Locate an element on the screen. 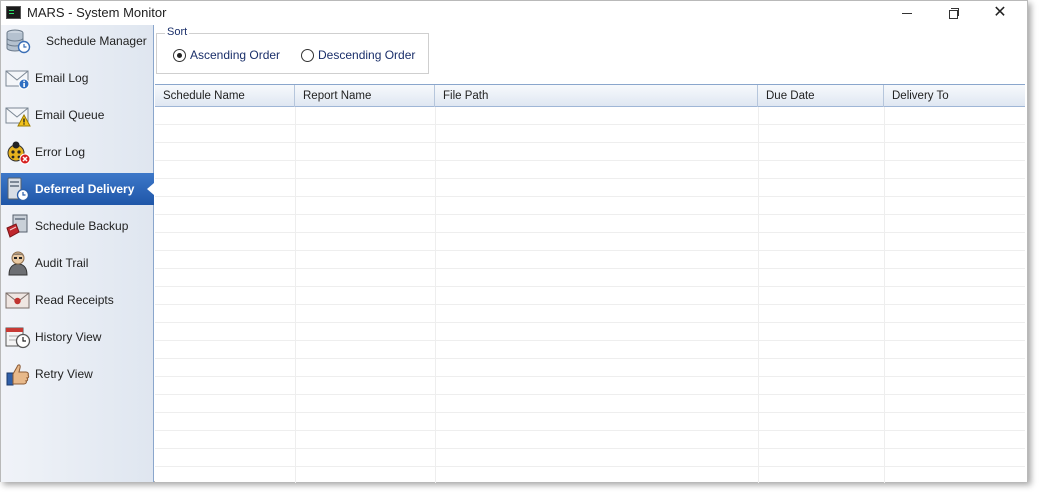  radio-unselected-icon is located at coordinates (307, 55).